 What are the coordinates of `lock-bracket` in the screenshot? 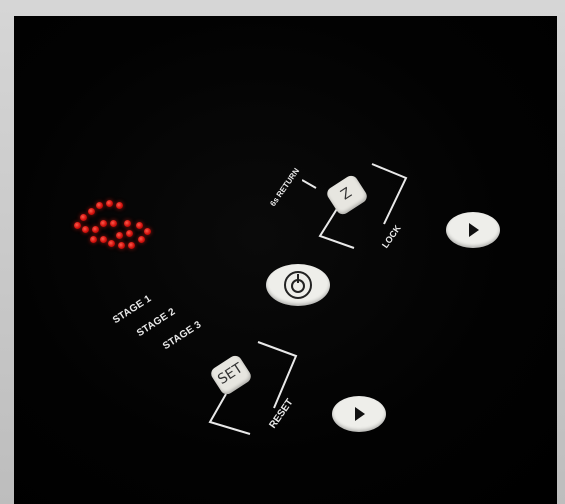 It's located at (363, 206).